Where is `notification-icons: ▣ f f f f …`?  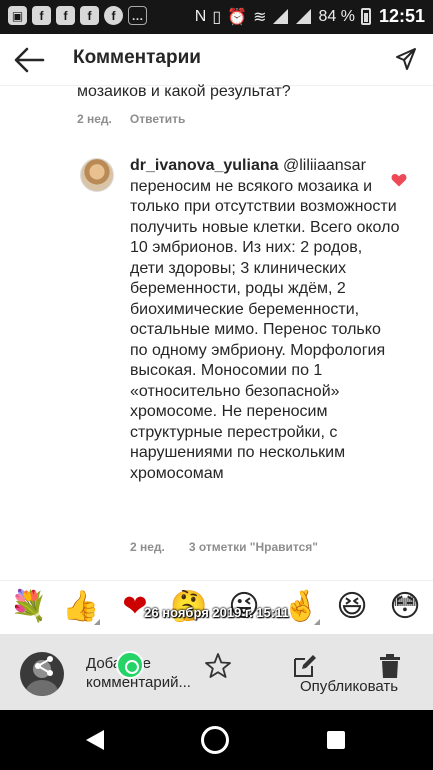 notification-icons: ▣ f f f f … is located at coordinates (77, 15).